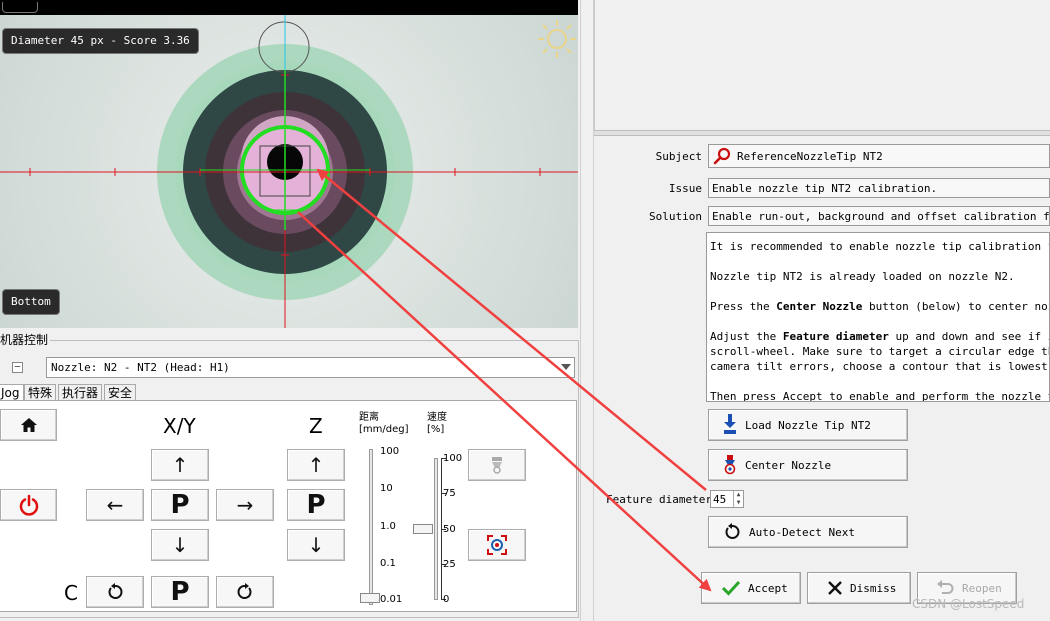  Describe the element at coordinates (391, 599) in the screenshot. I see `distance-tick: 0.01` at that location.